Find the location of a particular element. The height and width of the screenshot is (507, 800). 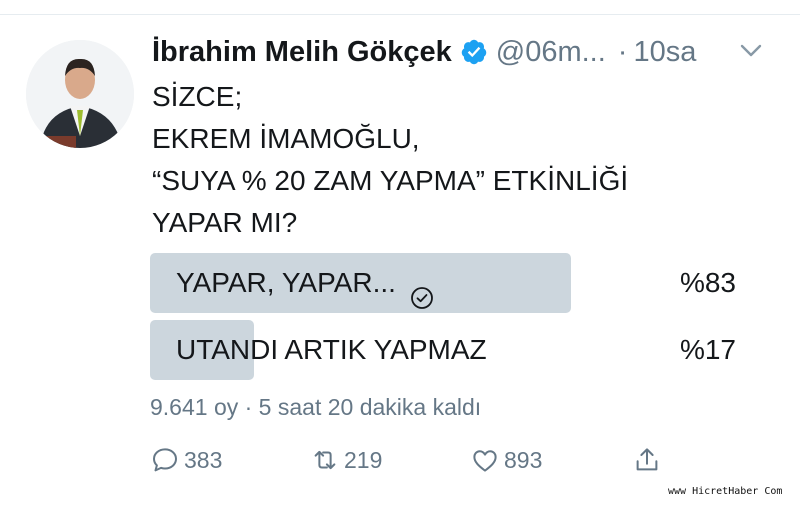

share-button is located at coordinates (649, 460).